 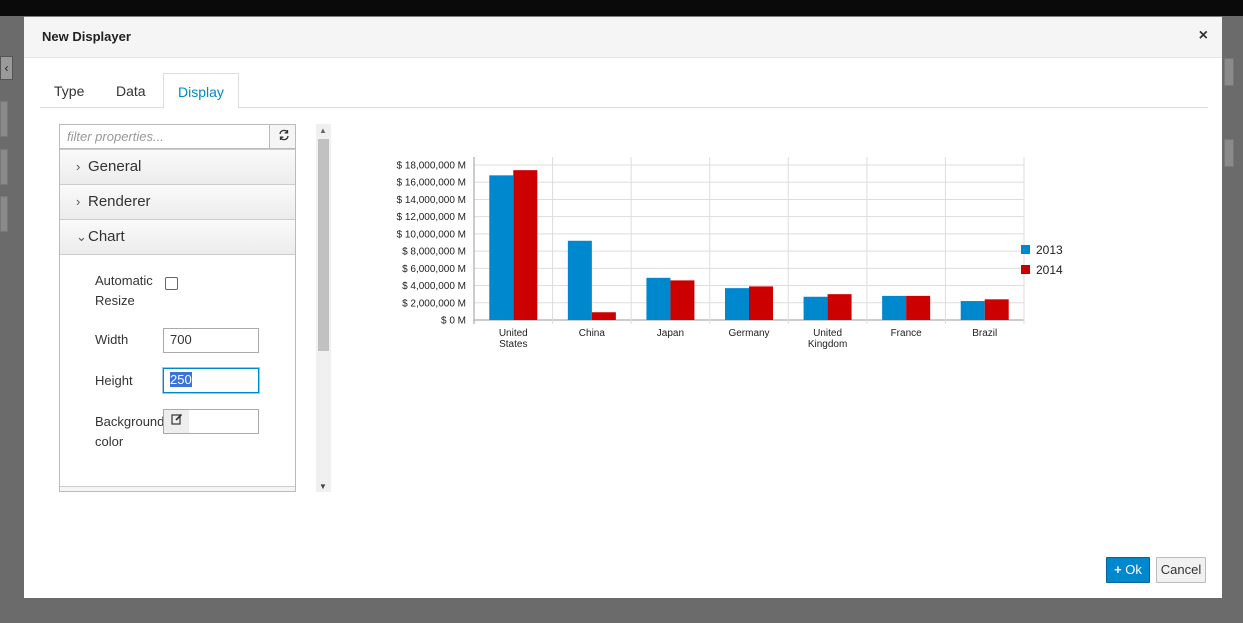 I want to click on next-section-edge, so click(x=177, y=488).